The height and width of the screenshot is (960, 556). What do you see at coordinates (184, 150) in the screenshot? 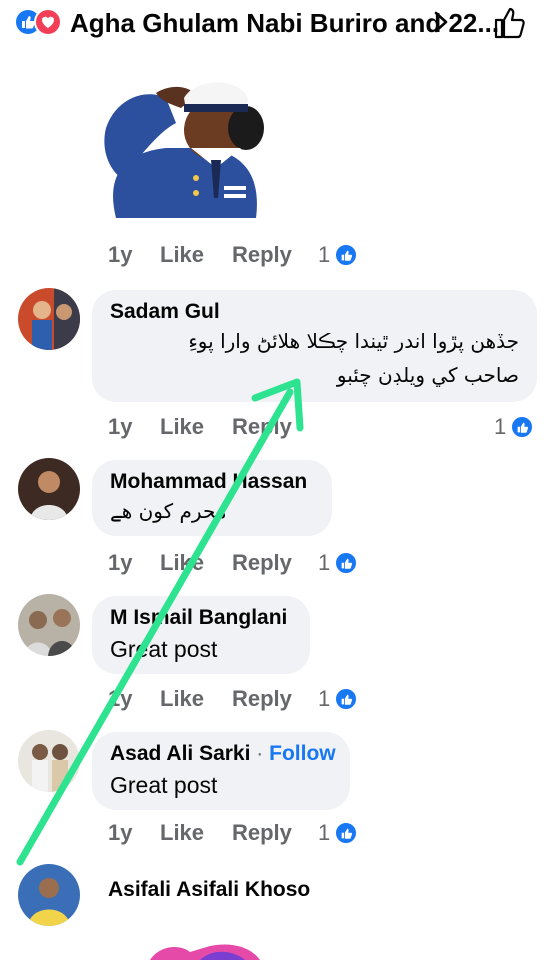
I see `saluting-officer-sticker` at bounding box center [184, 150].